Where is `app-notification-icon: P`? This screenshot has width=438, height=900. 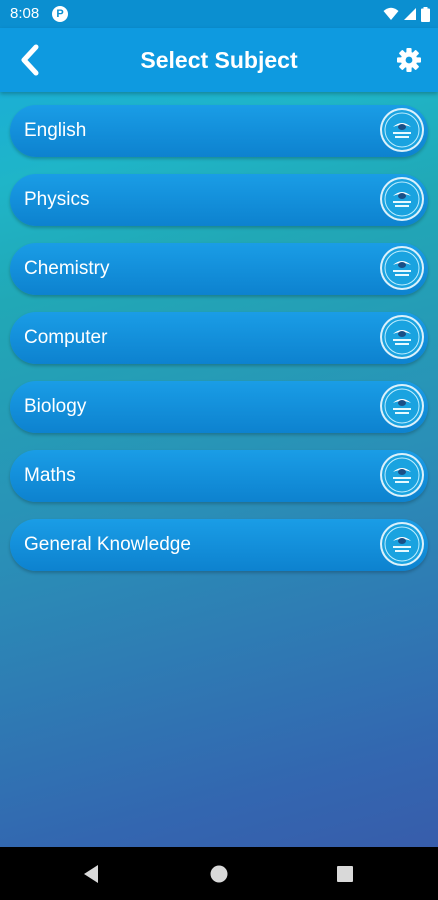
app-notification-icon: P is located at coordinates (60, 14).